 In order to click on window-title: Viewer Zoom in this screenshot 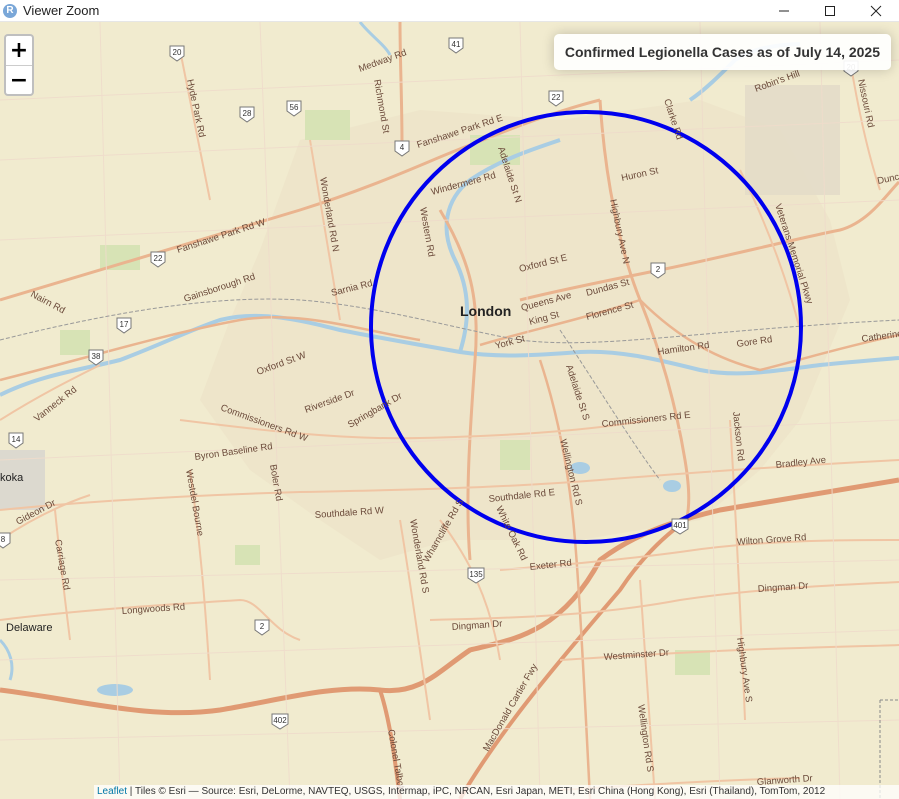, I will do `click(61, 10)`.